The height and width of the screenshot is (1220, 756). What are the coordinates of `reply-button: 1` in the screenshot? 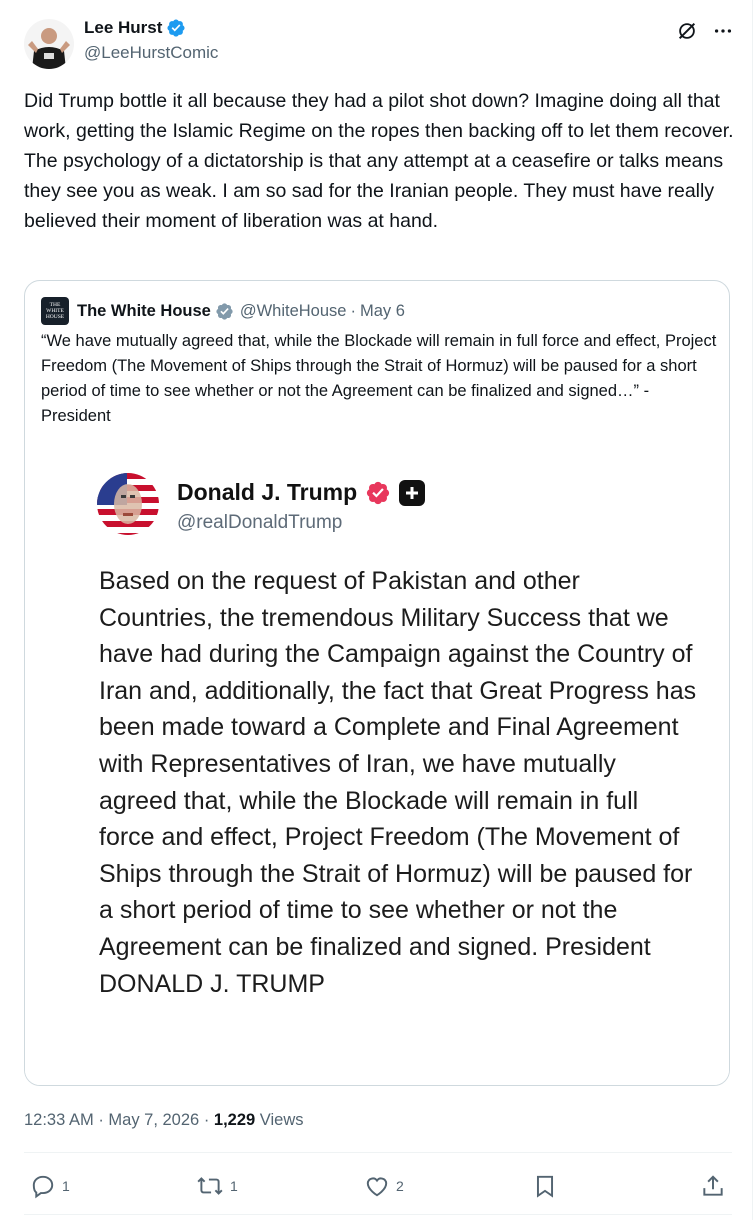 It's located at (50, 1186).